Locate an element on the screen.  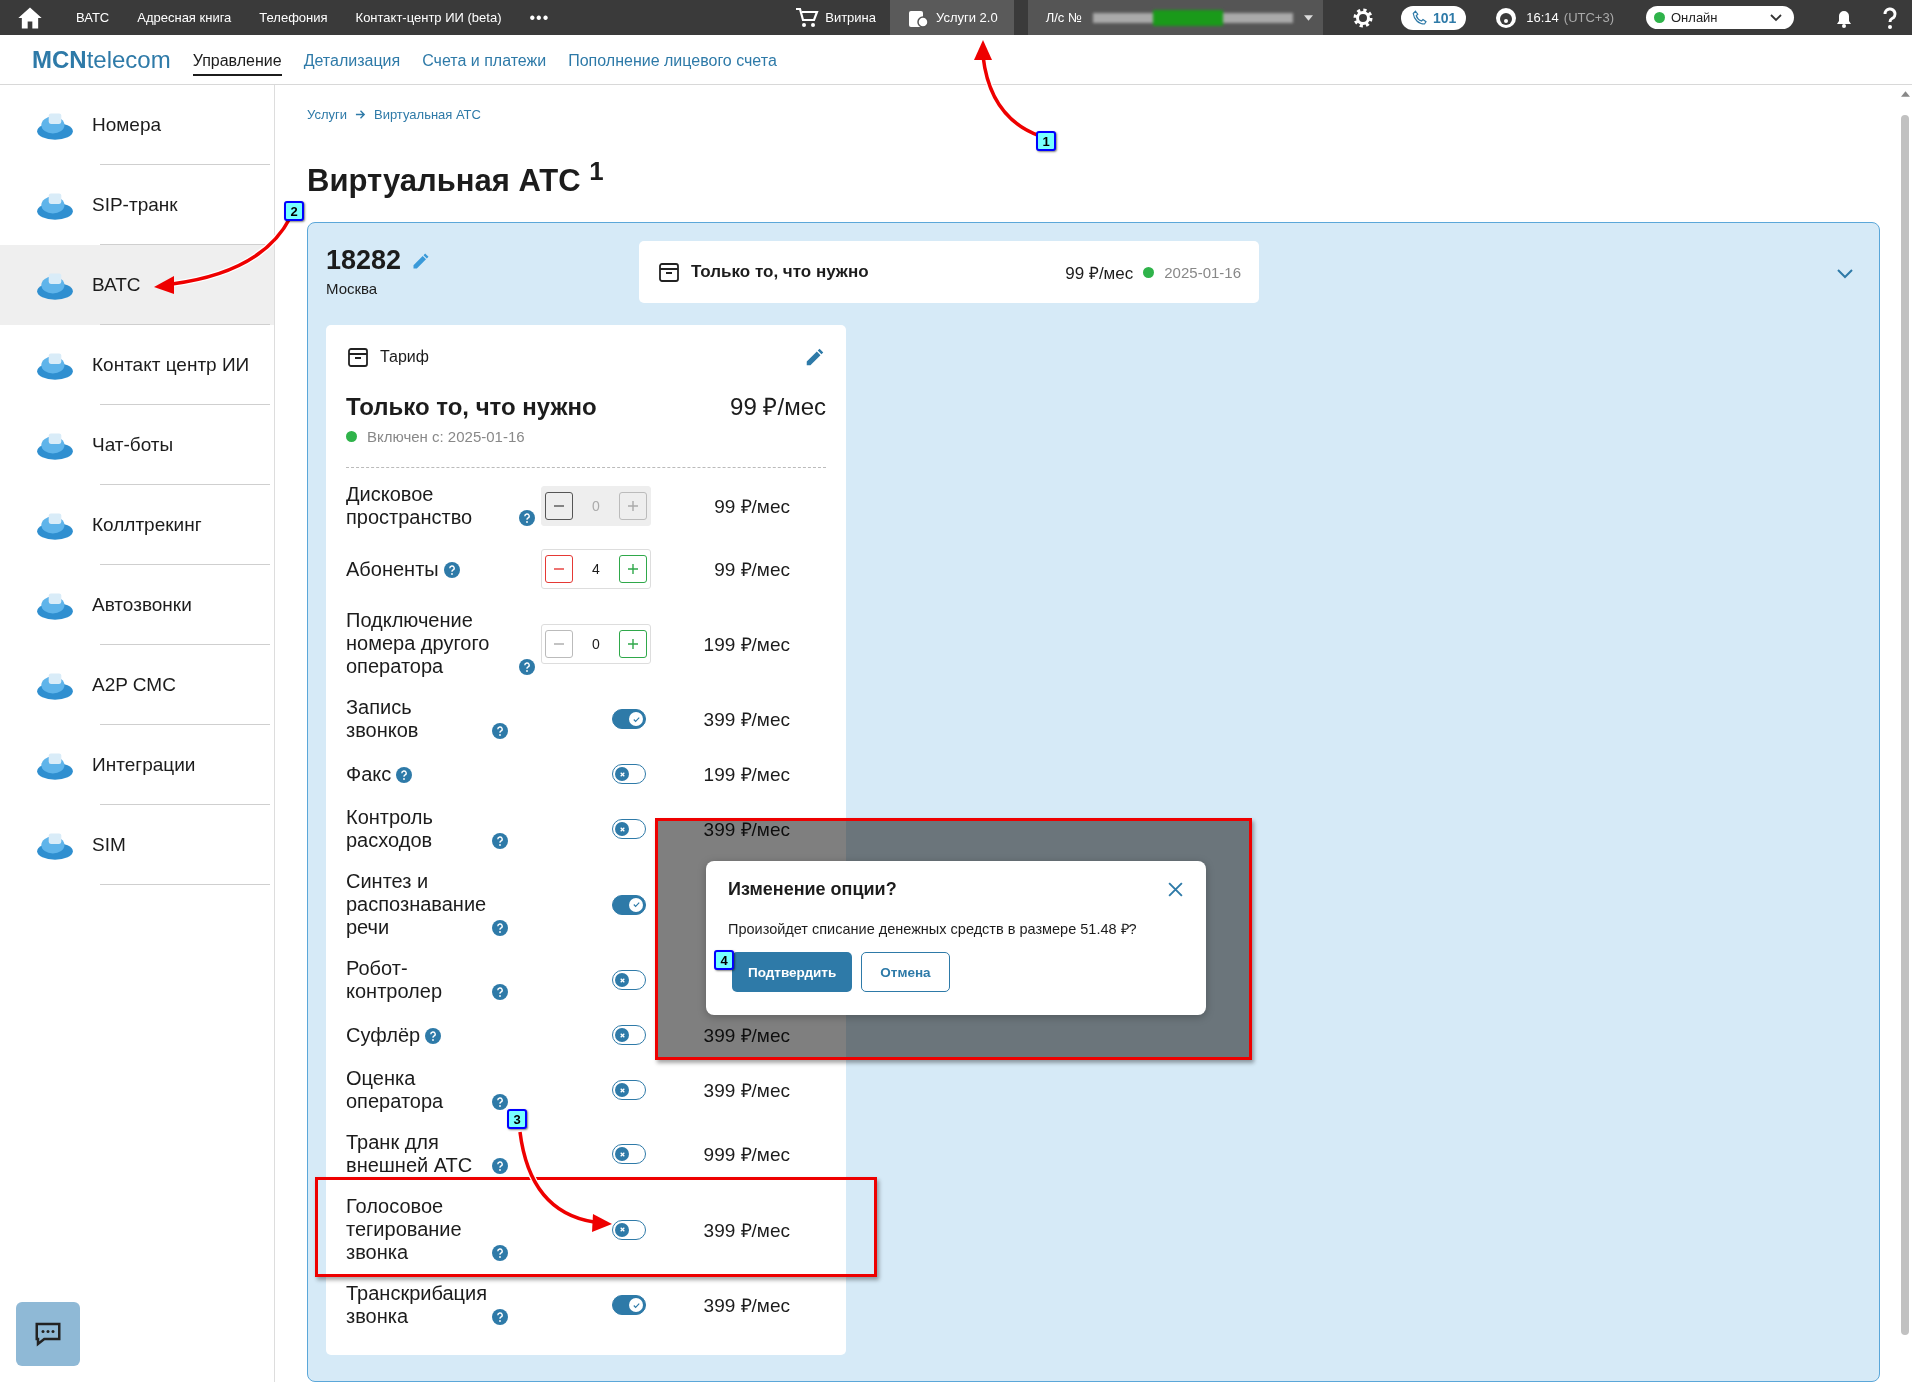
tariff-date: 2025-01-16 is located at coordinates (1202, 272).